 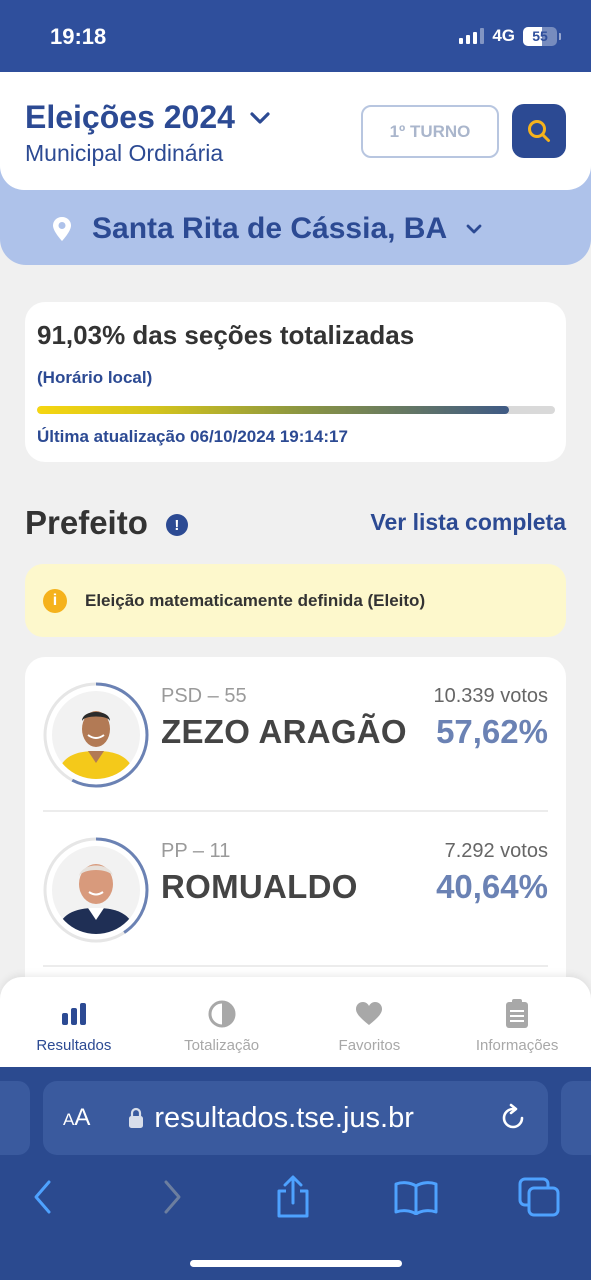 What do you see at coordinates (192, 436) in the screenshot?
I see `last-update: Última atualização 06/10/2024 19:14:17` at bounding box center [192, 436].